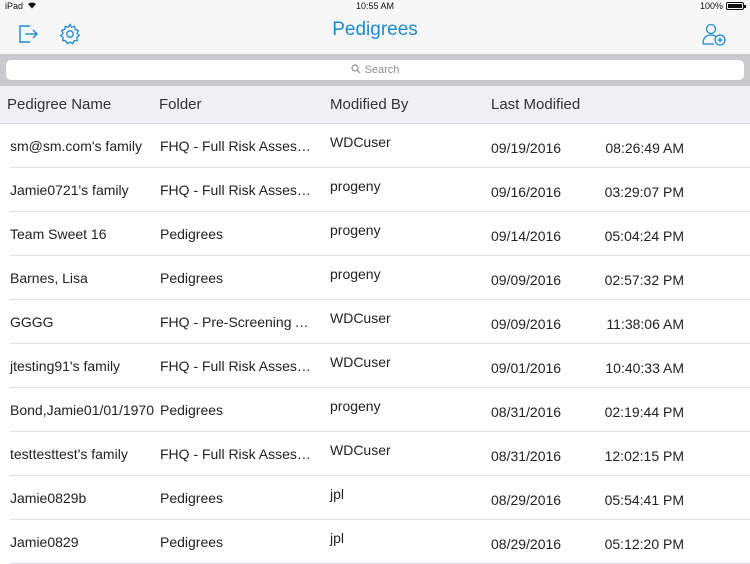 This screenshot has width=750, height=564. I want to click on pedigree-time: 05:54:41 PM, so click(644, 500).